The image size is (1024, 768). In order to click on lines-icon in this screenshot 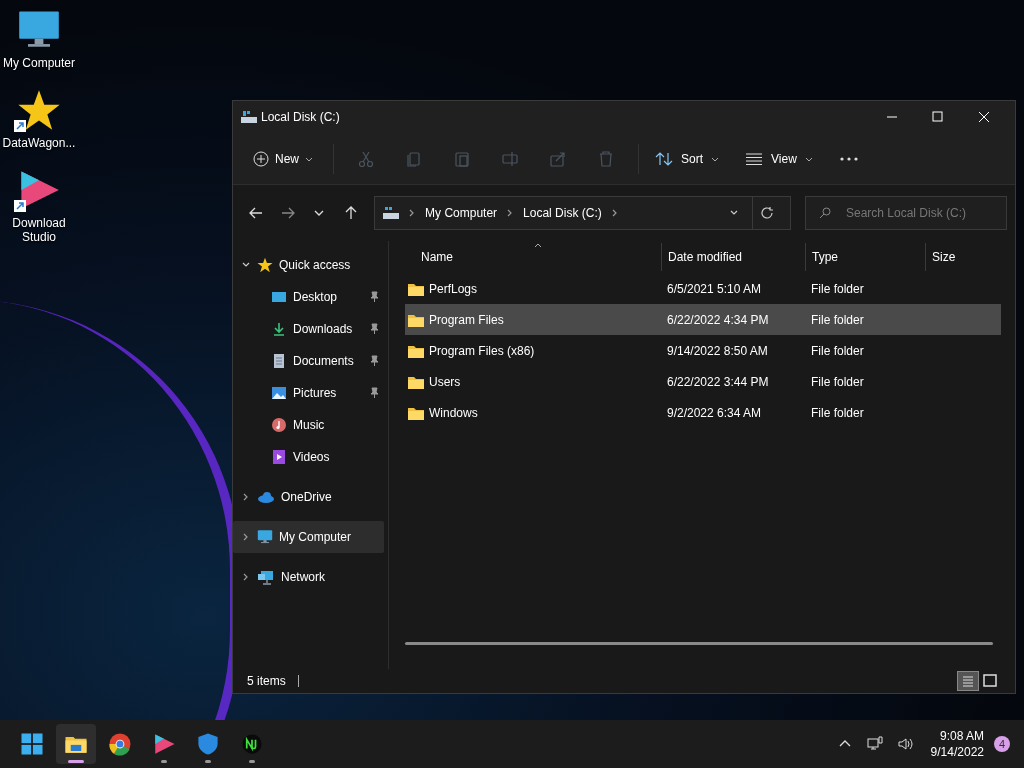, I will do `click(754, 158)`.